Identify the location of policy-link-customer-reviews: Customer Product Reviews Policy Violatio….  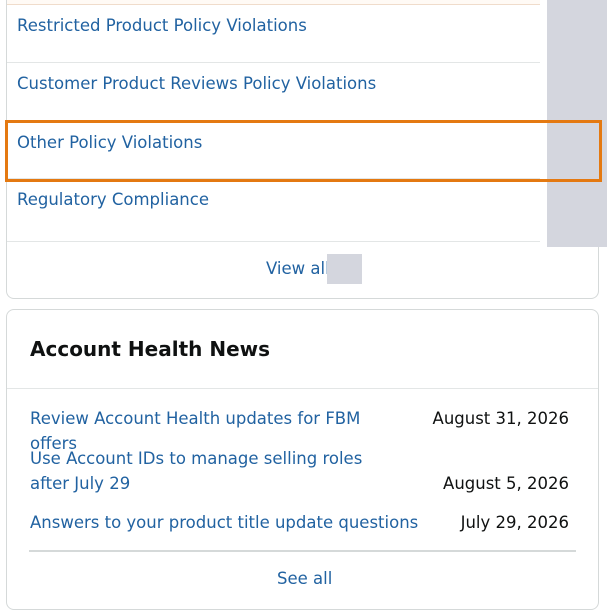
(196, 83).